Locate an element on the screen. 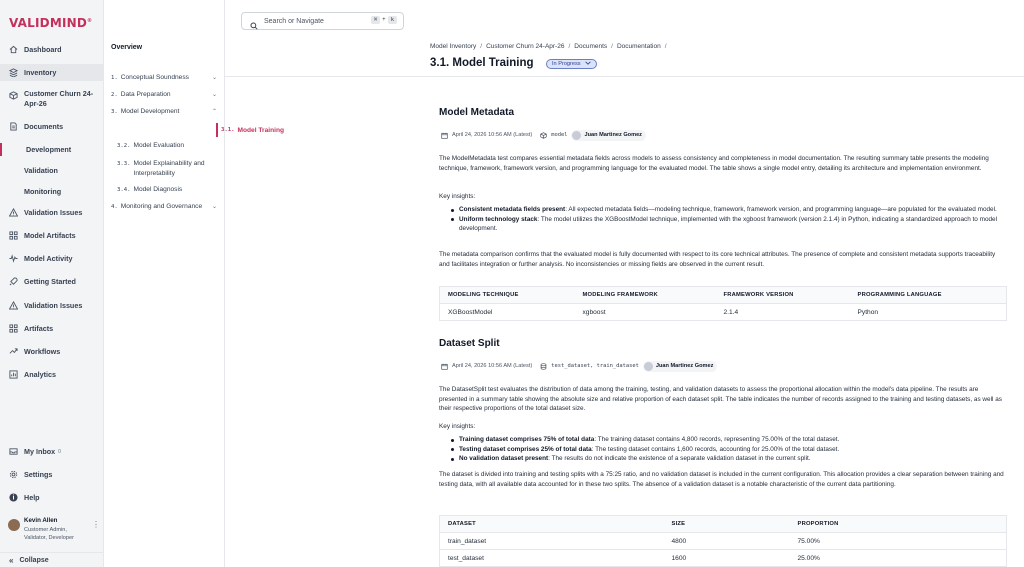  outline-number: 1. is located at coordinates (114, 78).